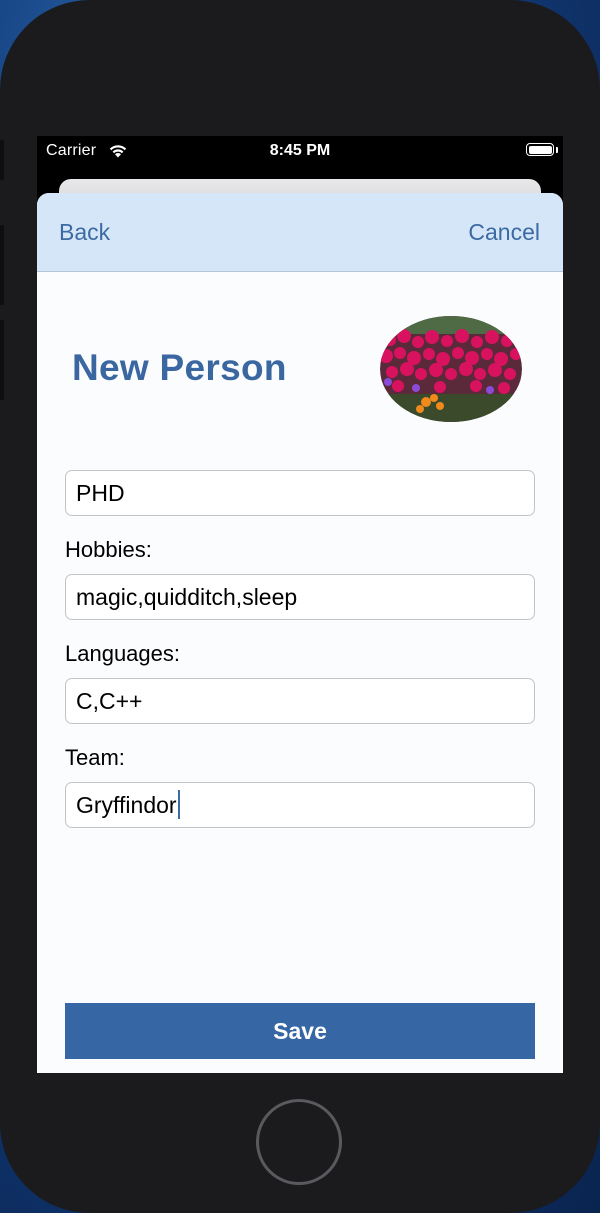 This screenshot has height=1213, width=600. I want to click on battery-cap, so click(557, 150).